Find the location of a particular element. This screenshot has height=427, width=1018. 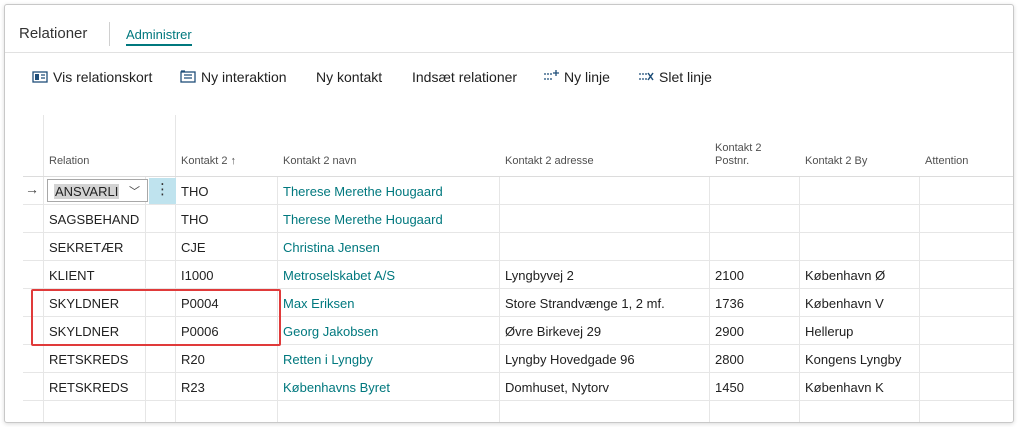

interaction-icon is located at coordinates (188, 76).